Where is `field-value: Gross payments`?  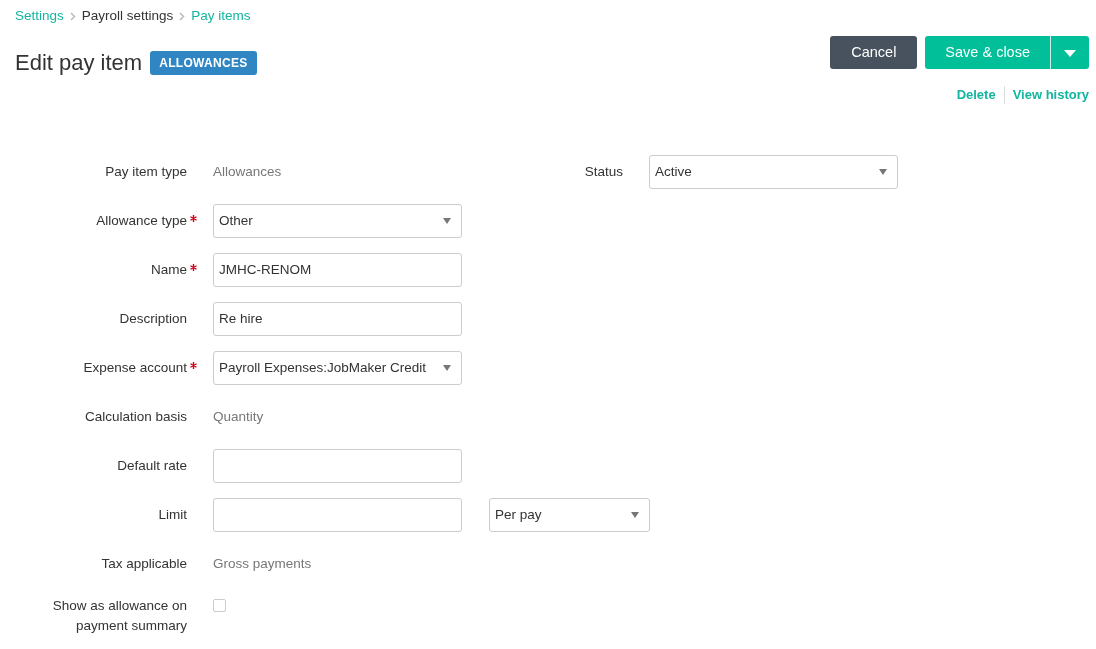 field-value: Gross payments is located at coordinates (262, 563).